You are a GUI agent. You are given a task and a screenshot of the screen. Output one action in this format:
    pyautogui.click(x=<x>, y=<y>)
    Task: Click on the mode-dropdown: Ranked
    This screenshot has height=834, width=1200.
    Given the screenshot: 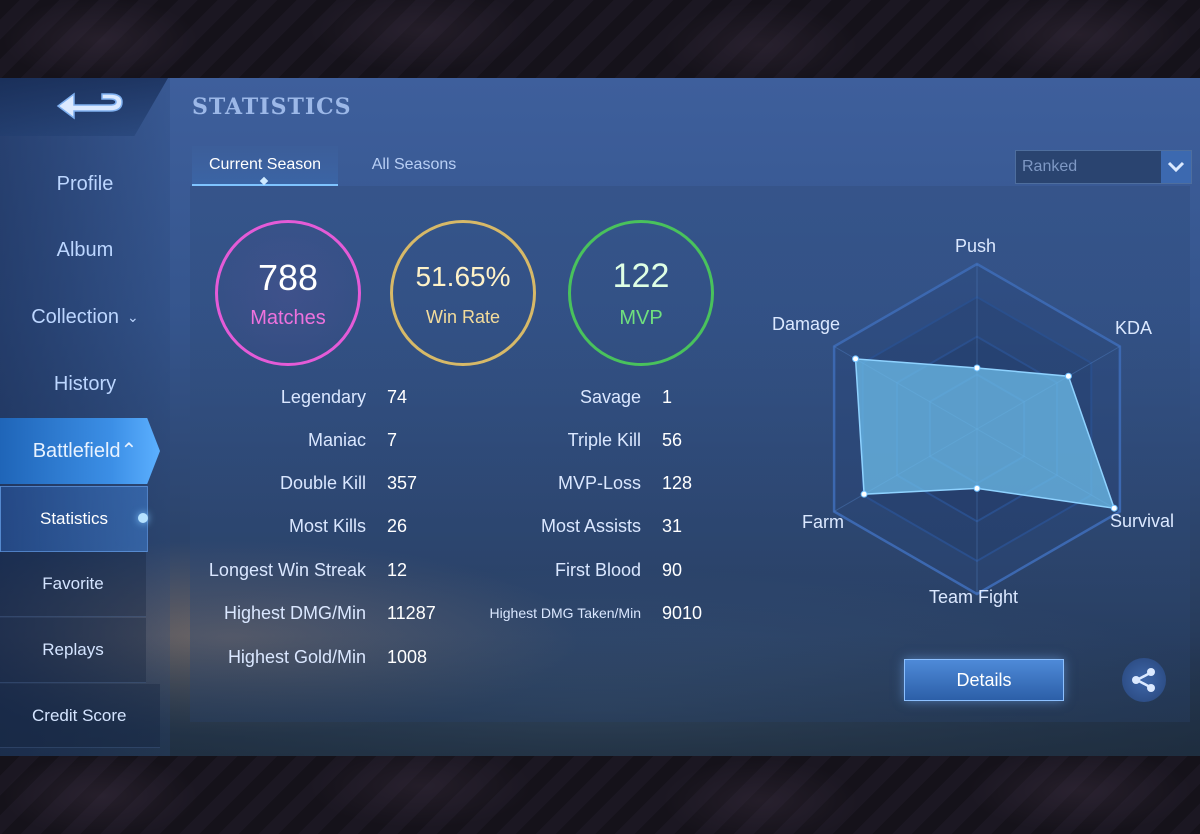 What is the action you would take?
    pyautogui.click(x=1103, y=167)
    